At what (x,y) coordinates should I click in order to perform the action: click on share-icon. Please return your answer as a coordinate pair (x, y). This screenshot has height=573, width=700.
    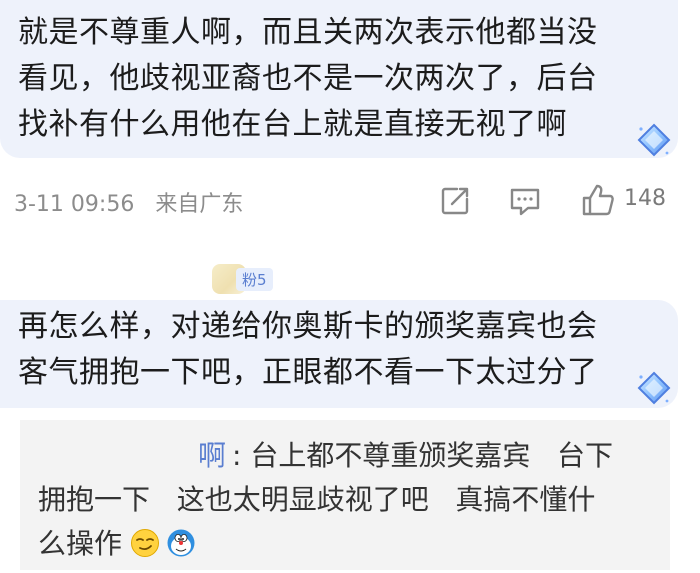
    Looking at the image, I should click on (455, 201).